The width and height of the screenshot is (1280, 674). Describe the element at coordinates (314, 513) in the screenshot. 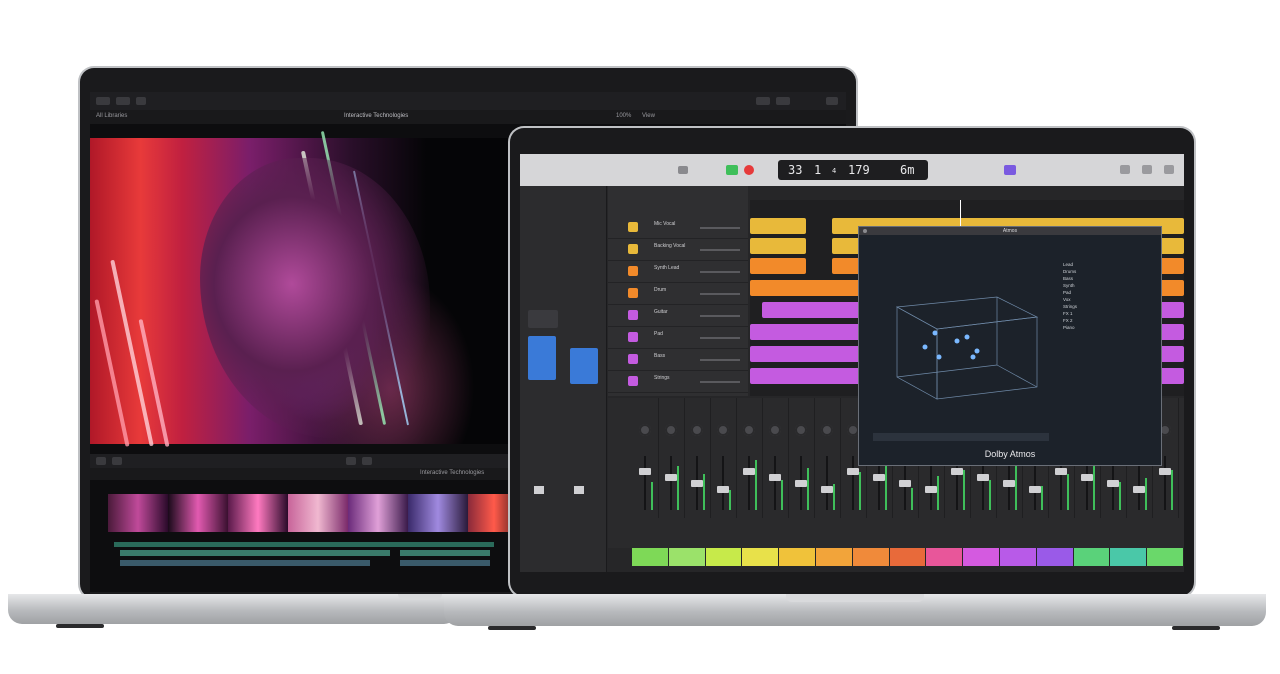

I see `filmstrip` at that location.